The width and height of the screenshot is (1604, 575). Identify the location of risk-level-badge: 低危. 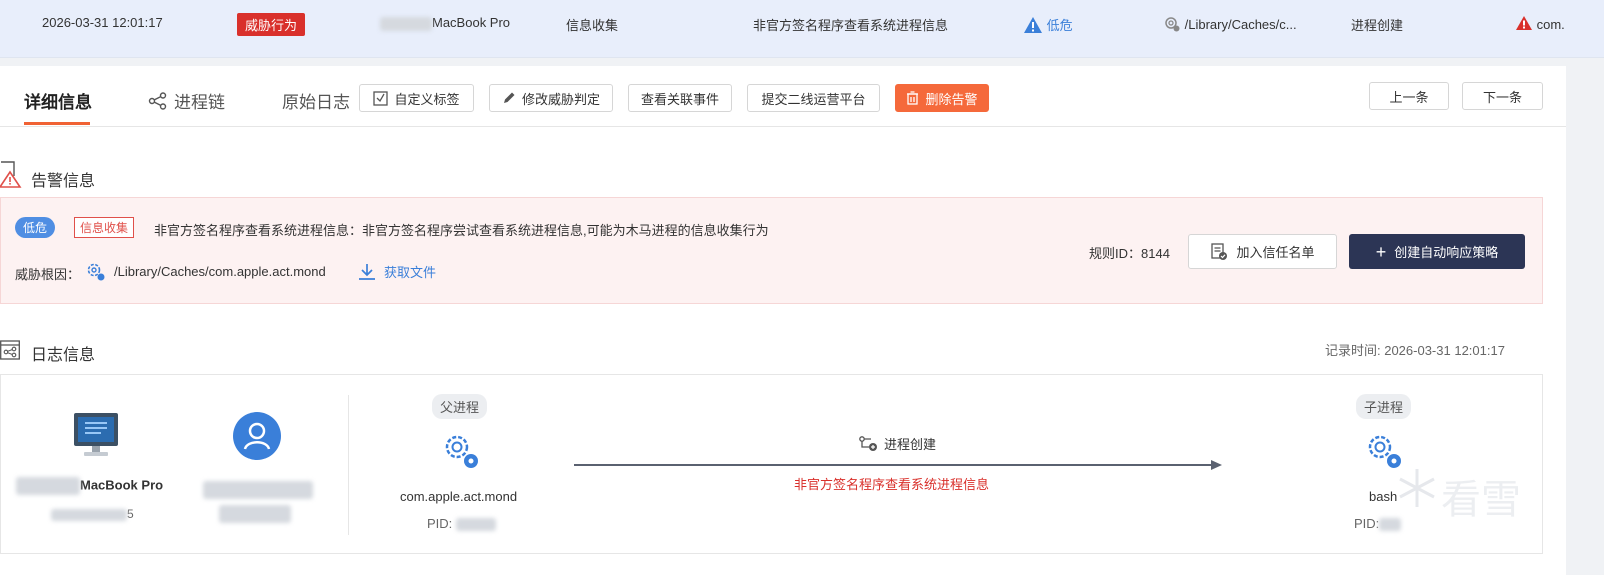
(35, 227).